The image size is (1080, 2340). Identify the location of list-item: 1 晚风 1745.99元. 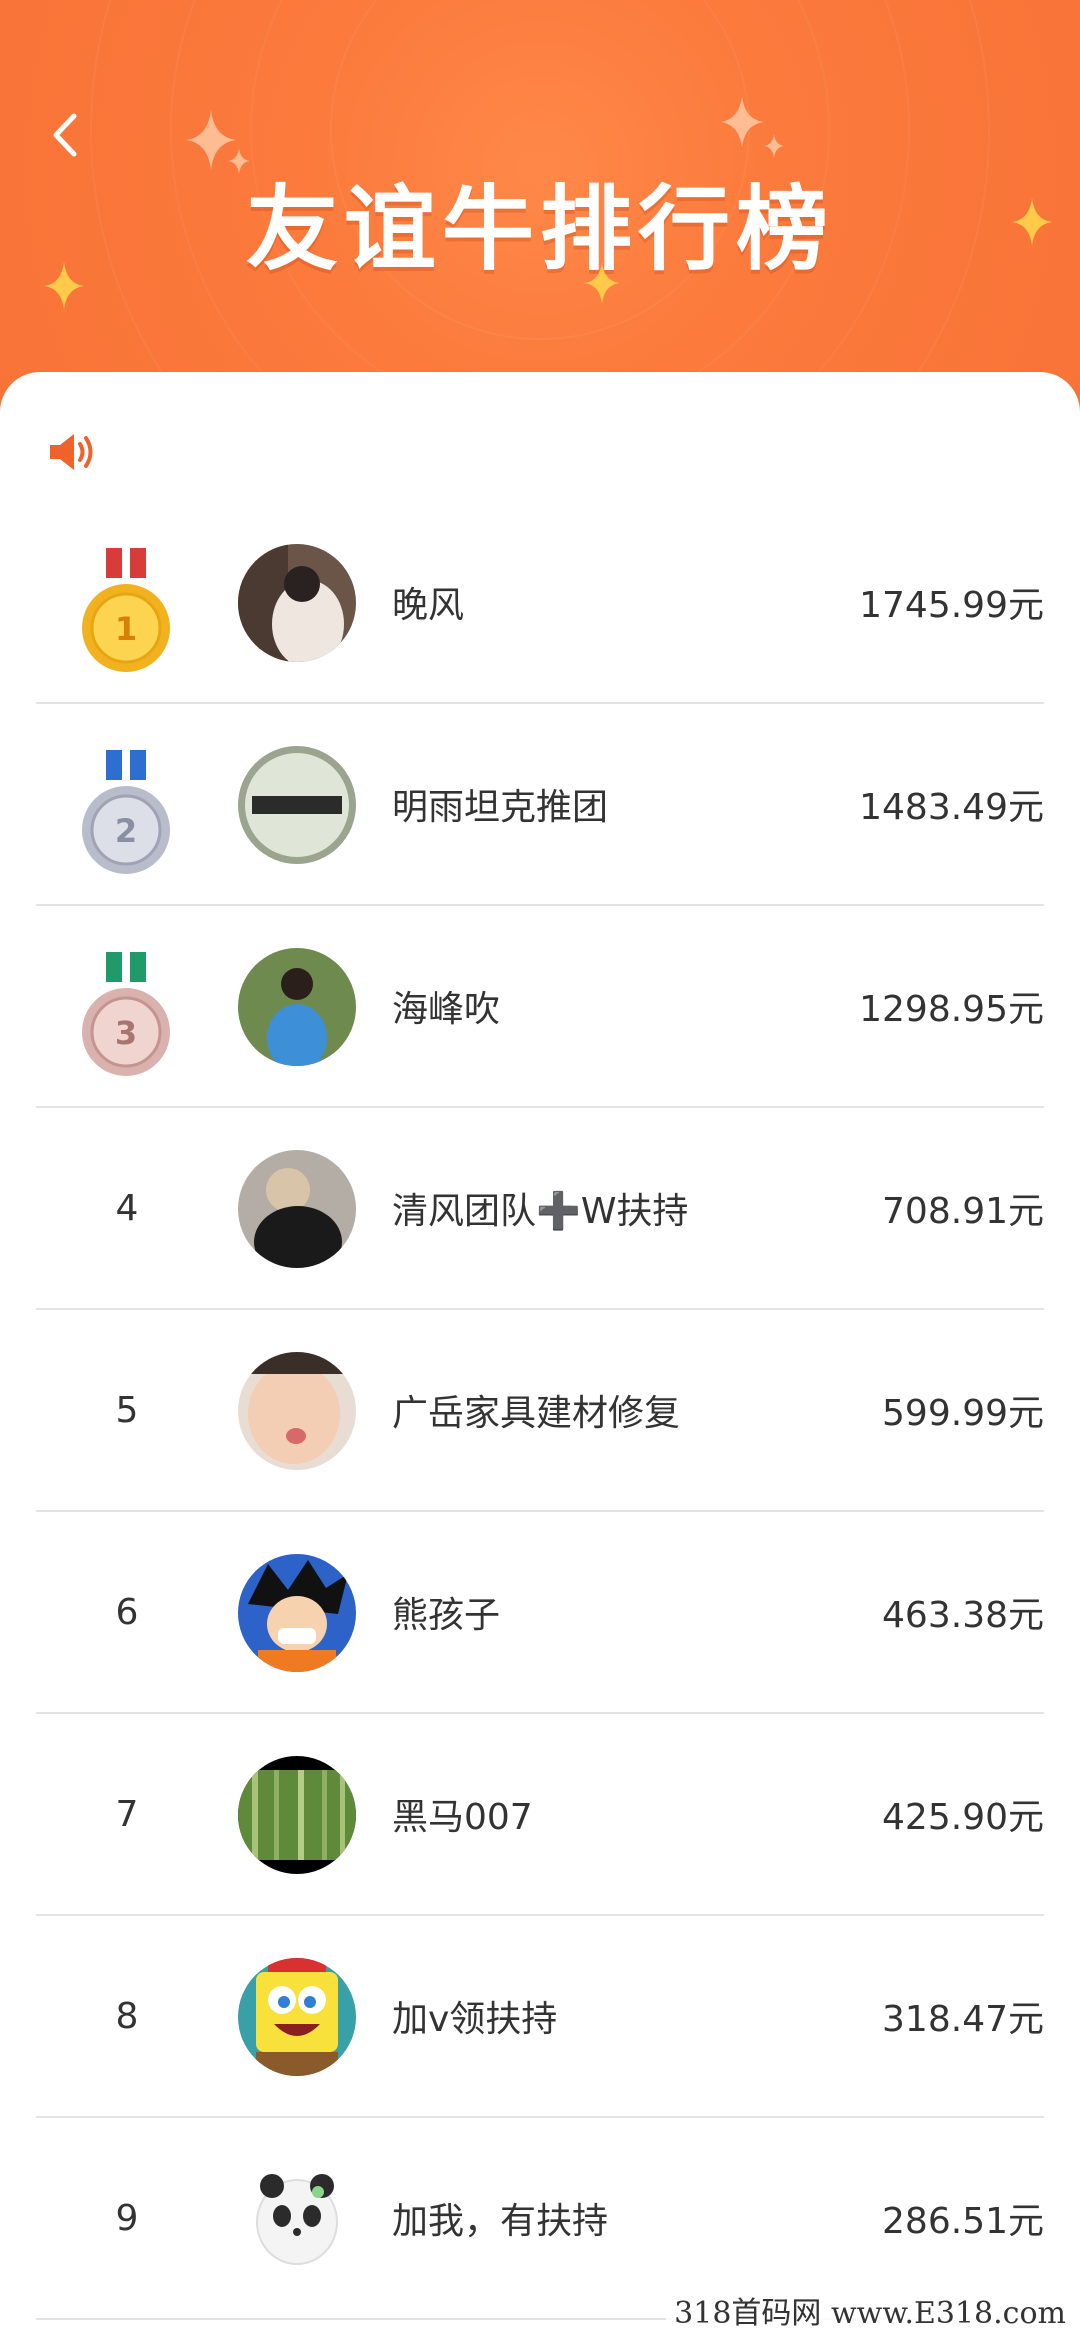
(540, 603).